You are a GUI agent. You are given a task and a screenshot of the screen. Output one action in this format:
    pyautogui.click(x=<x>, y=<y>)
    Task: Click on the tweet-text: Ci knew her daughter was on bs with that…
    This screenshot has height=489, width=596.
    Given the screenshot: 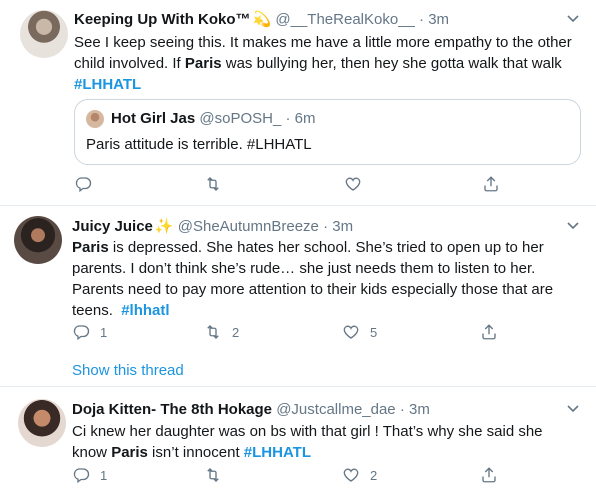 What is the action you would take?
    pyautogui.click(x=307, y=442)
    